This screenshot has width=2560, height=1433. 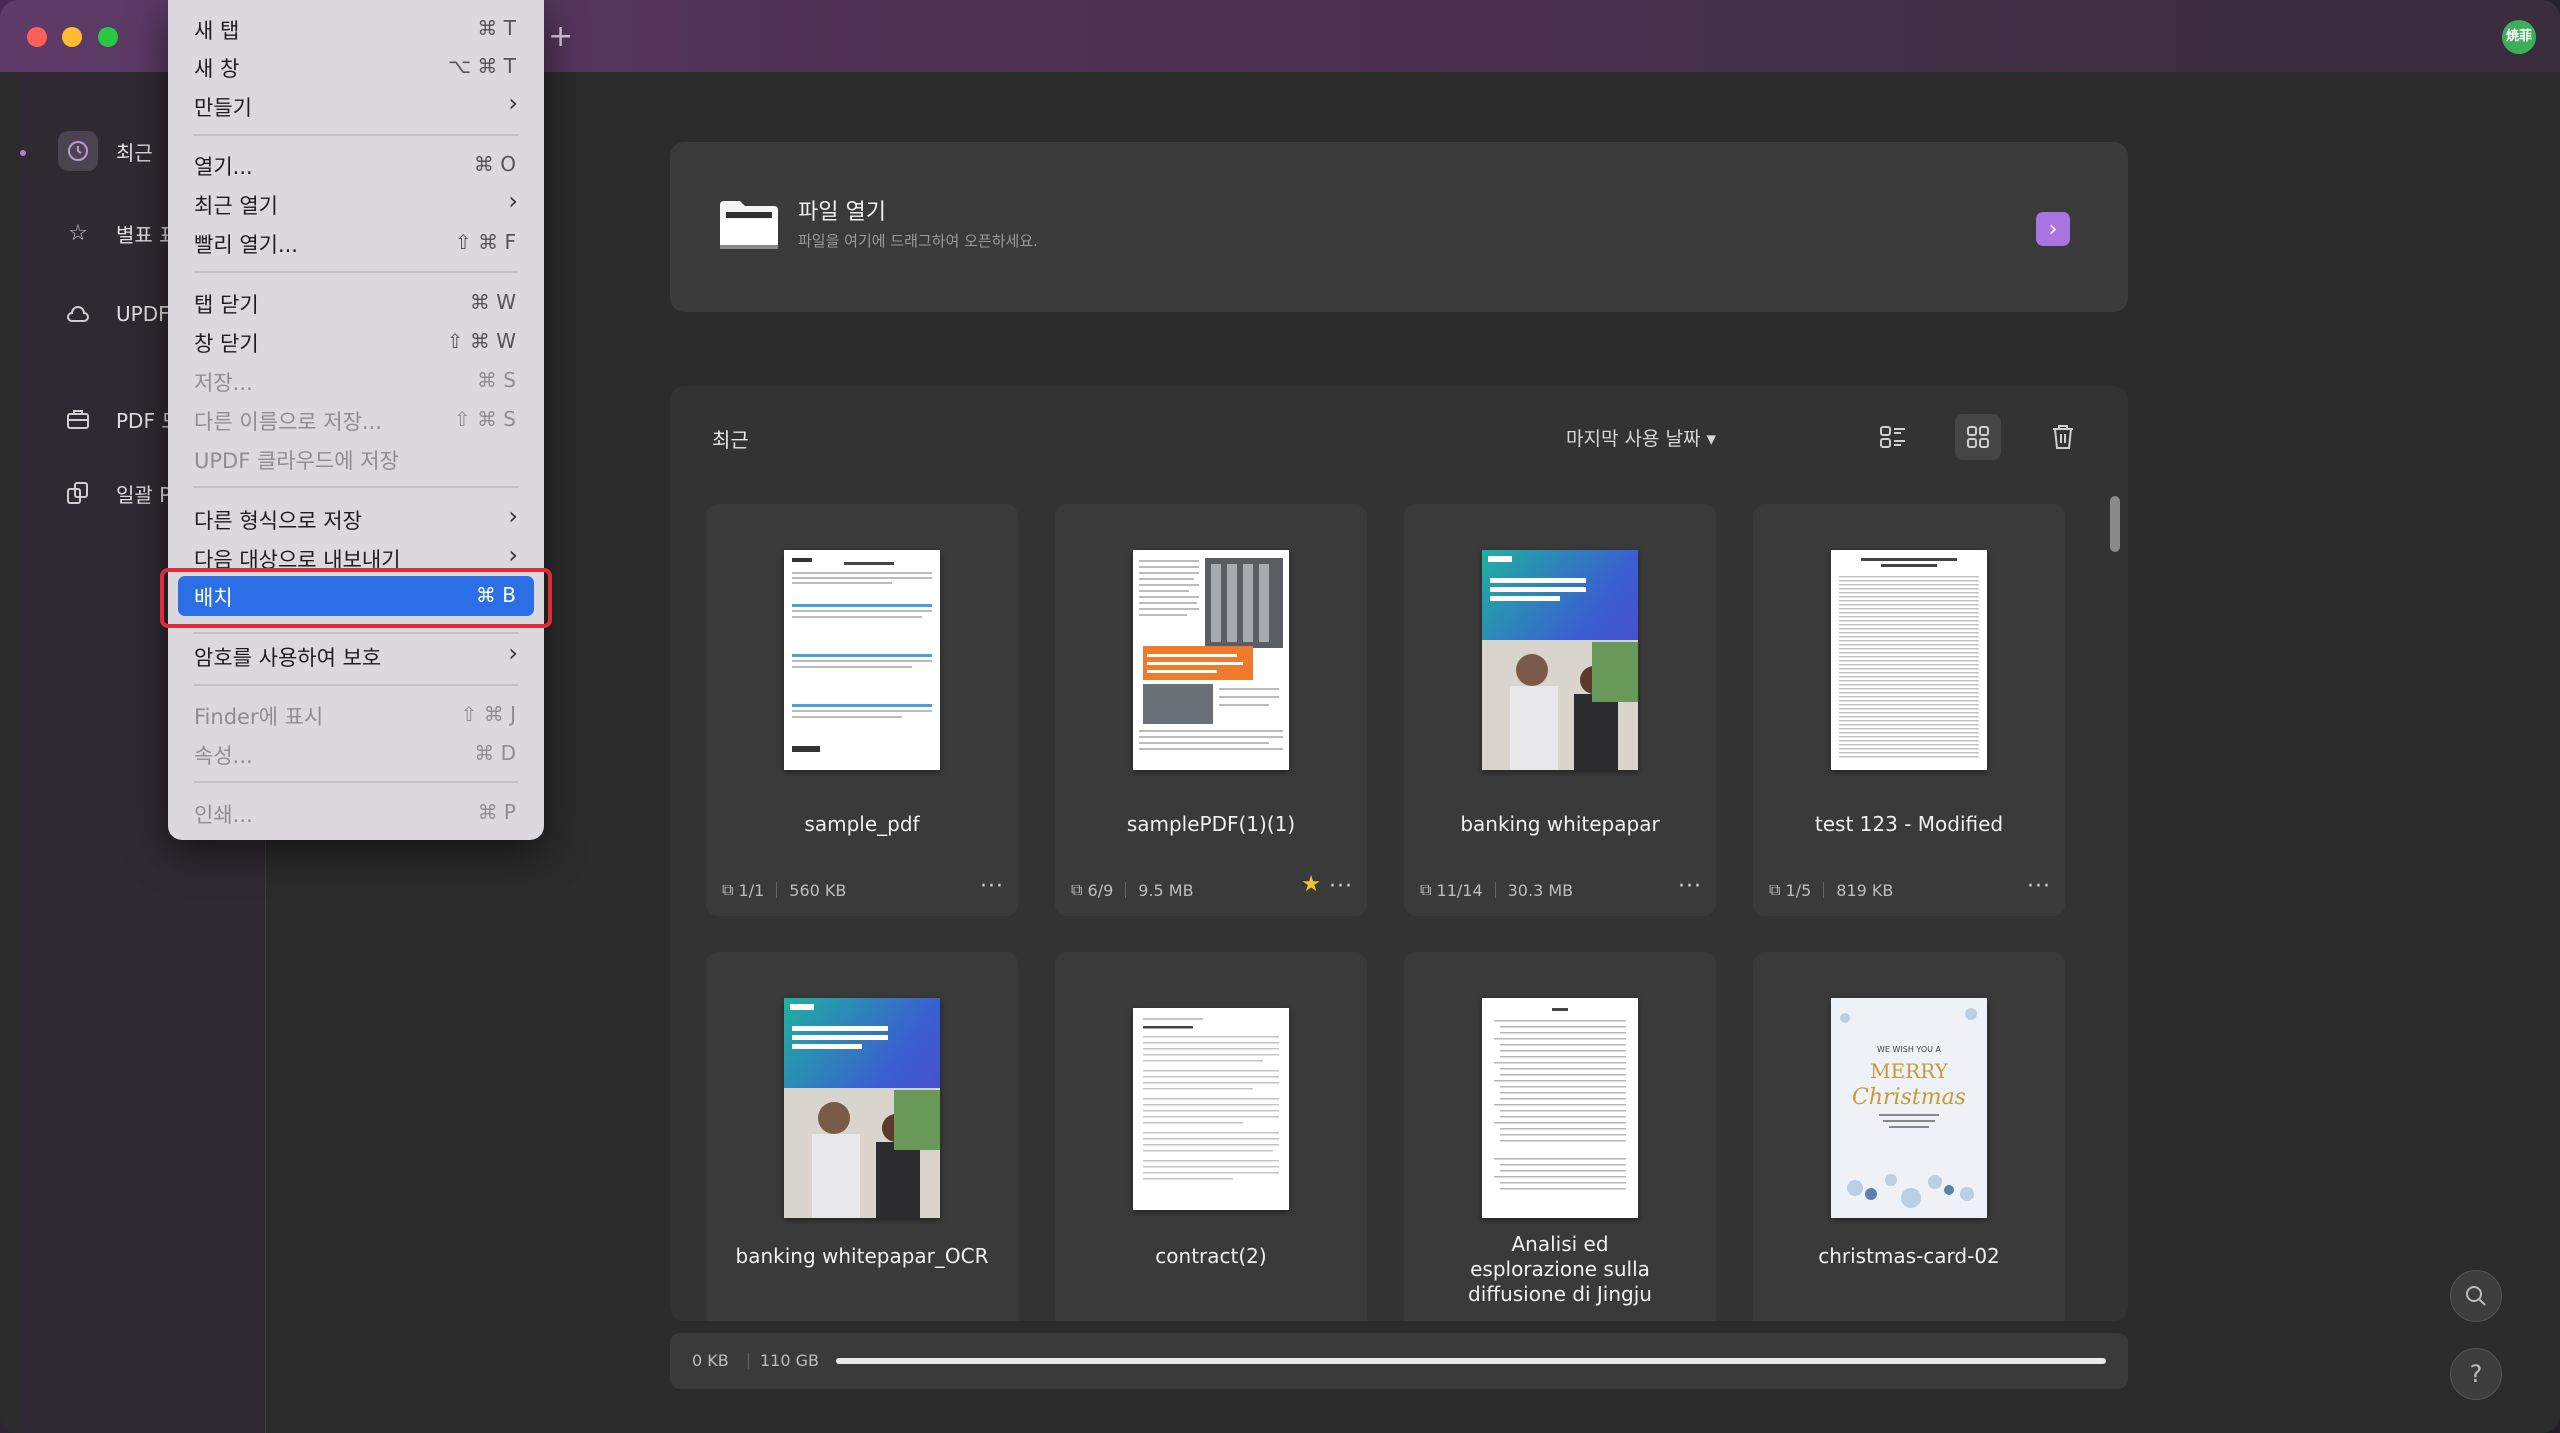 What do you see at coordinates (2519, 37) in the screenshot?
I see `user-avatar: 焼菲` at bounding box center [2519, 37].